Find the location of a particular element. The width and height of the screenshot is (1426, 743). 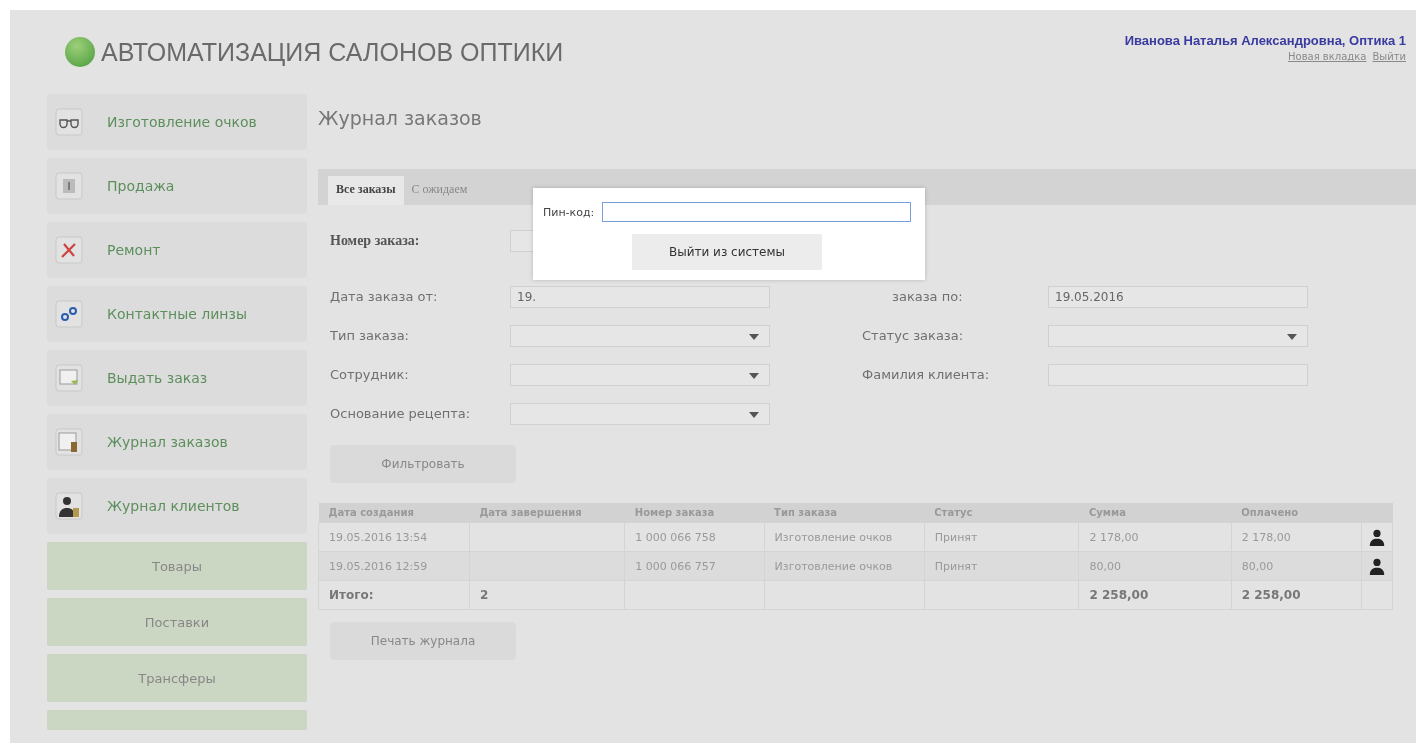

column-header: Статус is located at coordinates (1001, 513).